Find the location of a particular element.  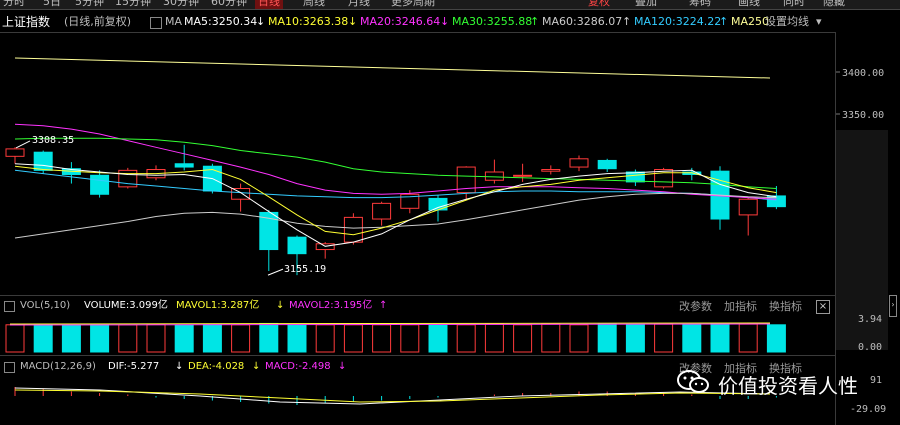

dif-value: DIF:-5.277 is located at coordinates (134, 366).